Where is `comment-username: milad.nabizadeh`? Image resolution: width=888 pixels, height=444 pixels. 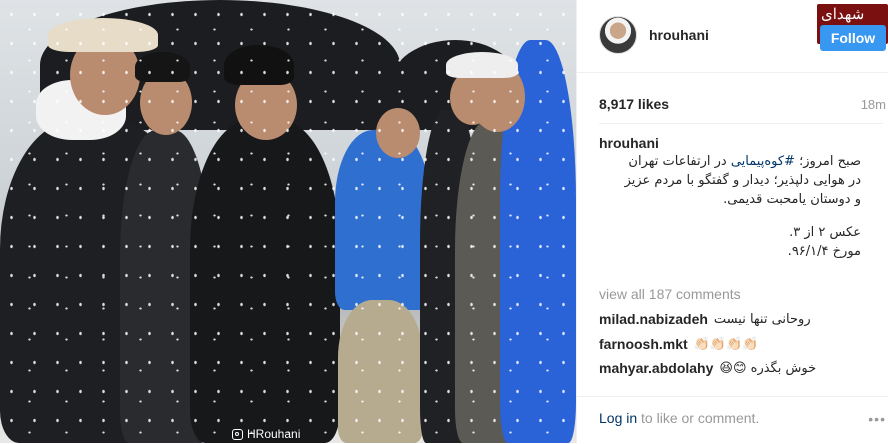 comment-username: milad.nabizadeh is located at coordinates (653, 319).